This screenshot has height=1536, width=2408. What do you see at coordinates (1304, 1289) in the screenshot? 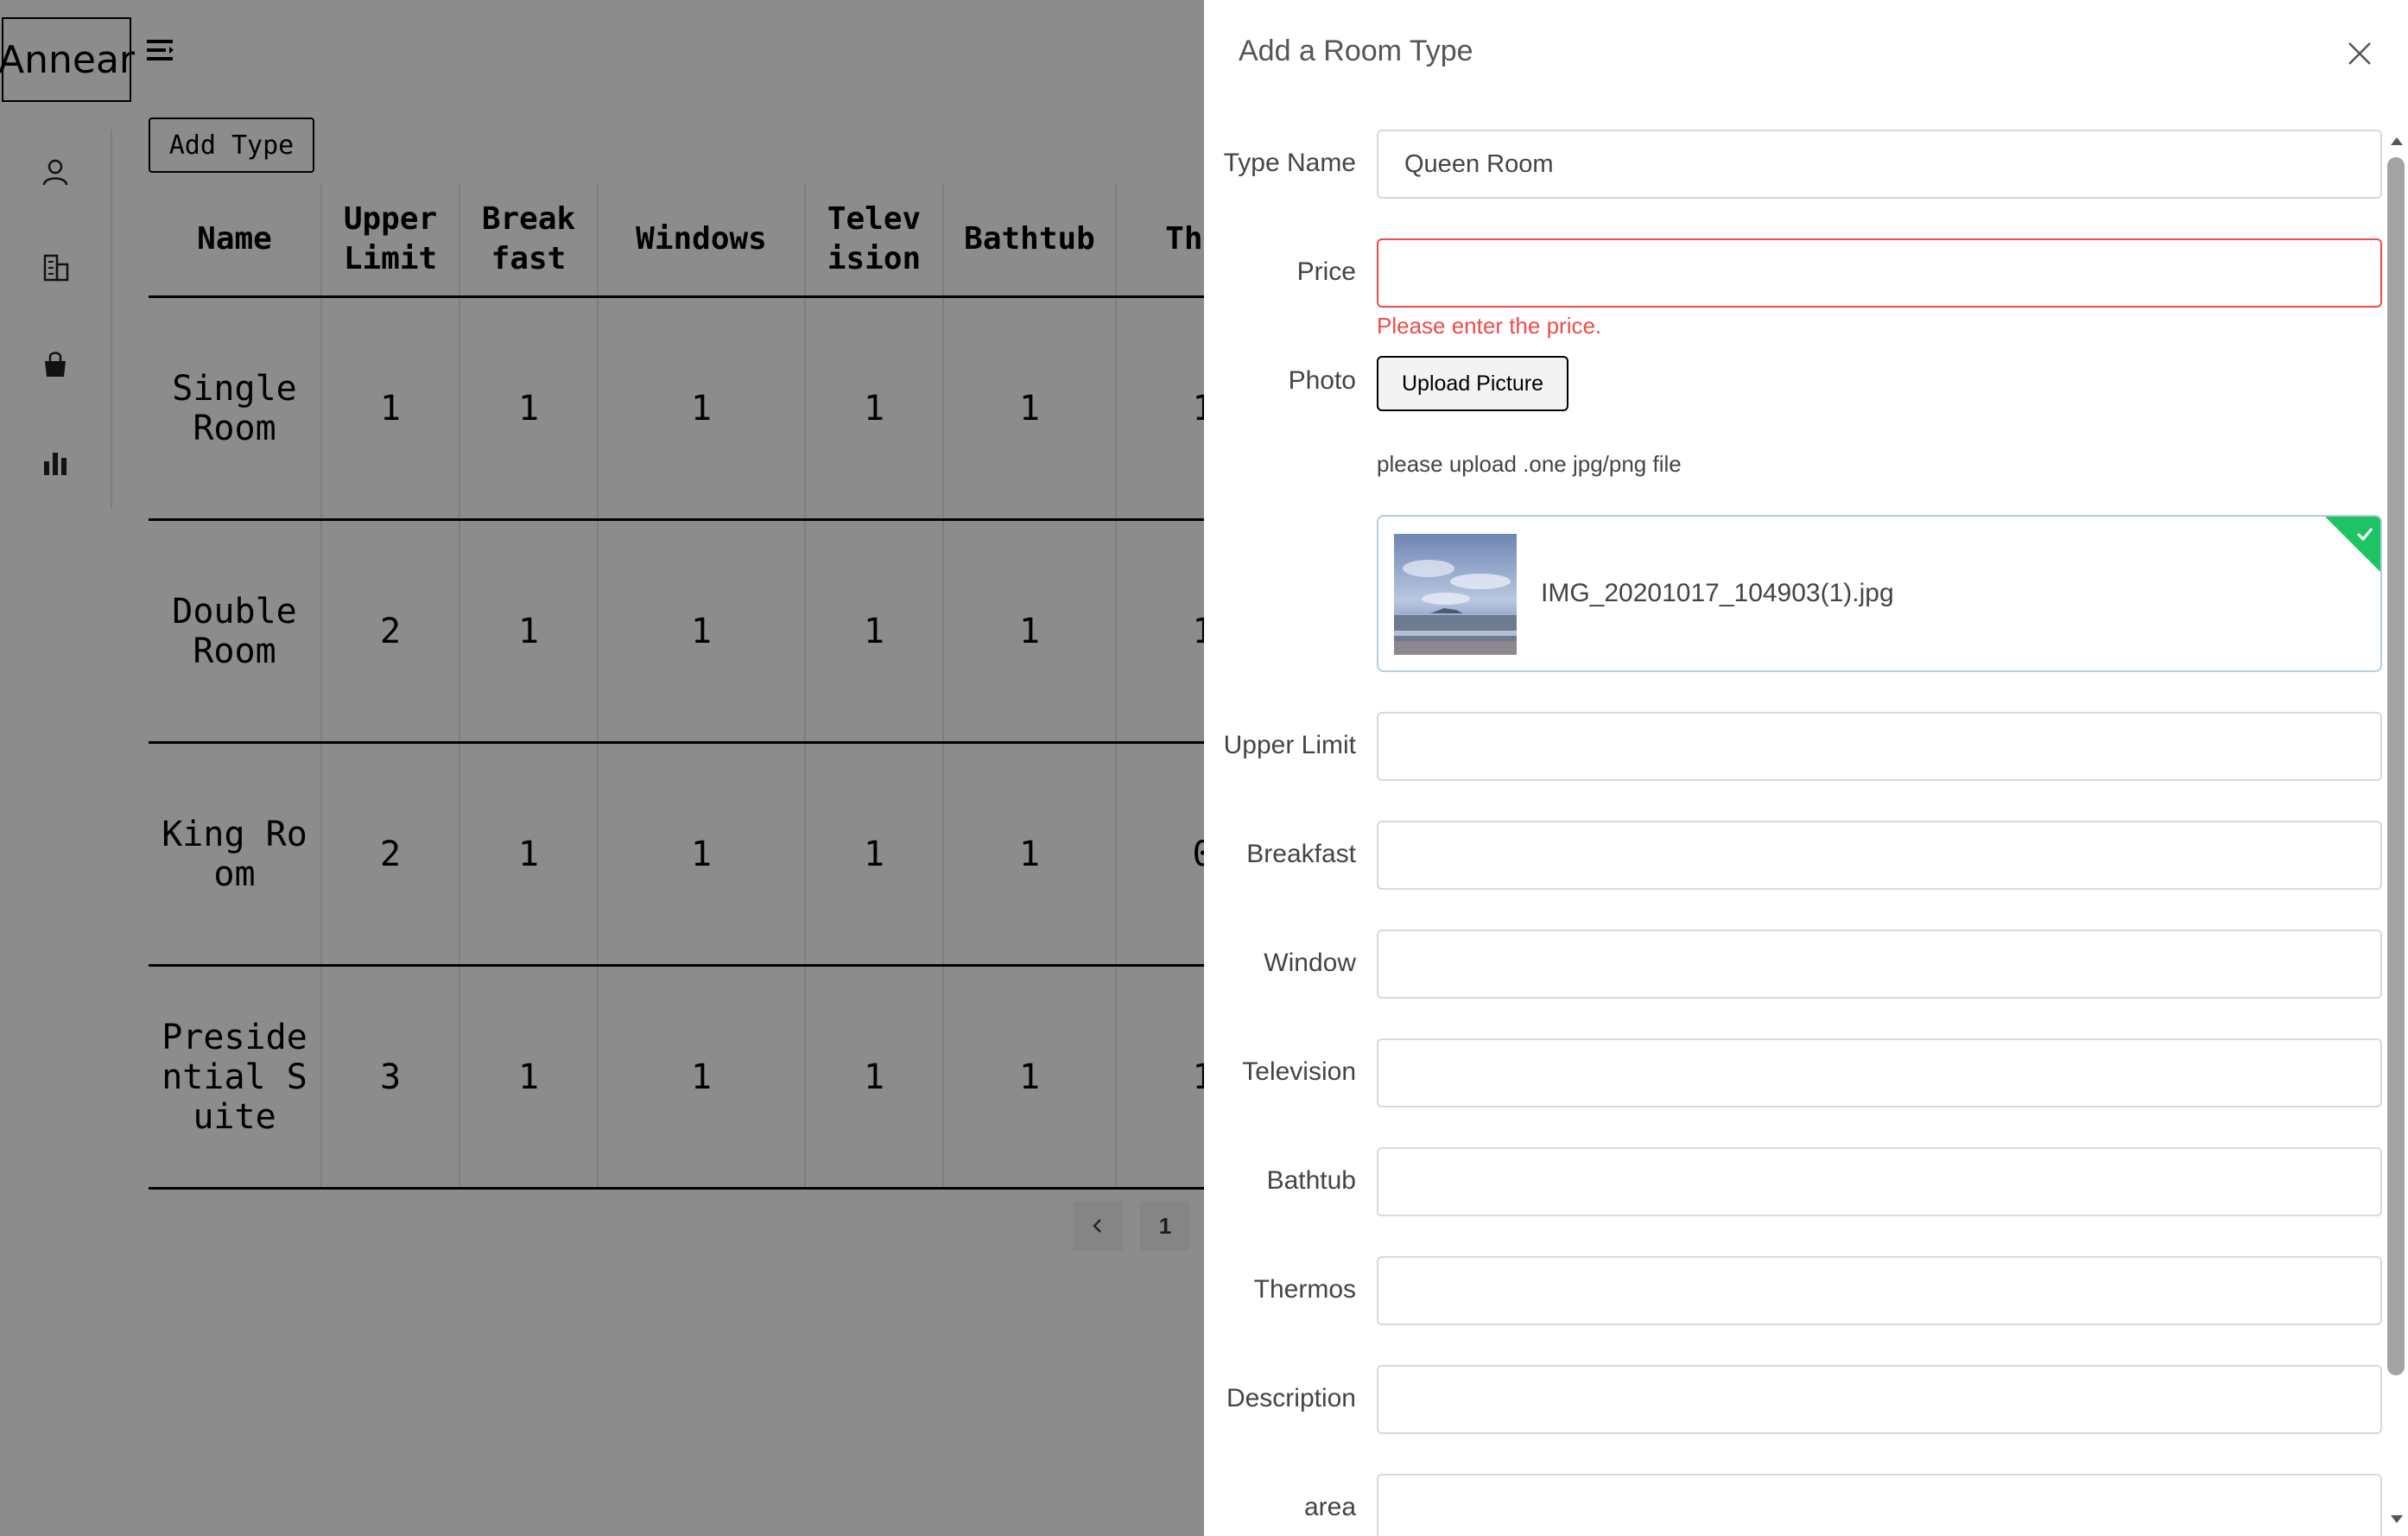
I see `thermos-label: Thermos` at bounding box center [1304, 1289].